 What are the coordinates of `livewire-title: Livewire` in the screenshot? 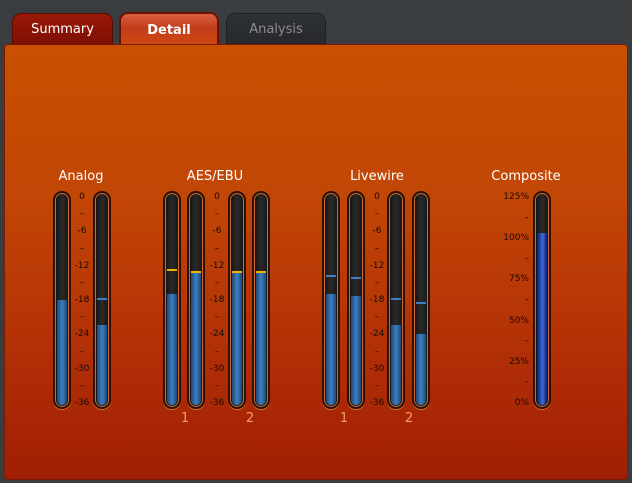 It's located at (377, 176).